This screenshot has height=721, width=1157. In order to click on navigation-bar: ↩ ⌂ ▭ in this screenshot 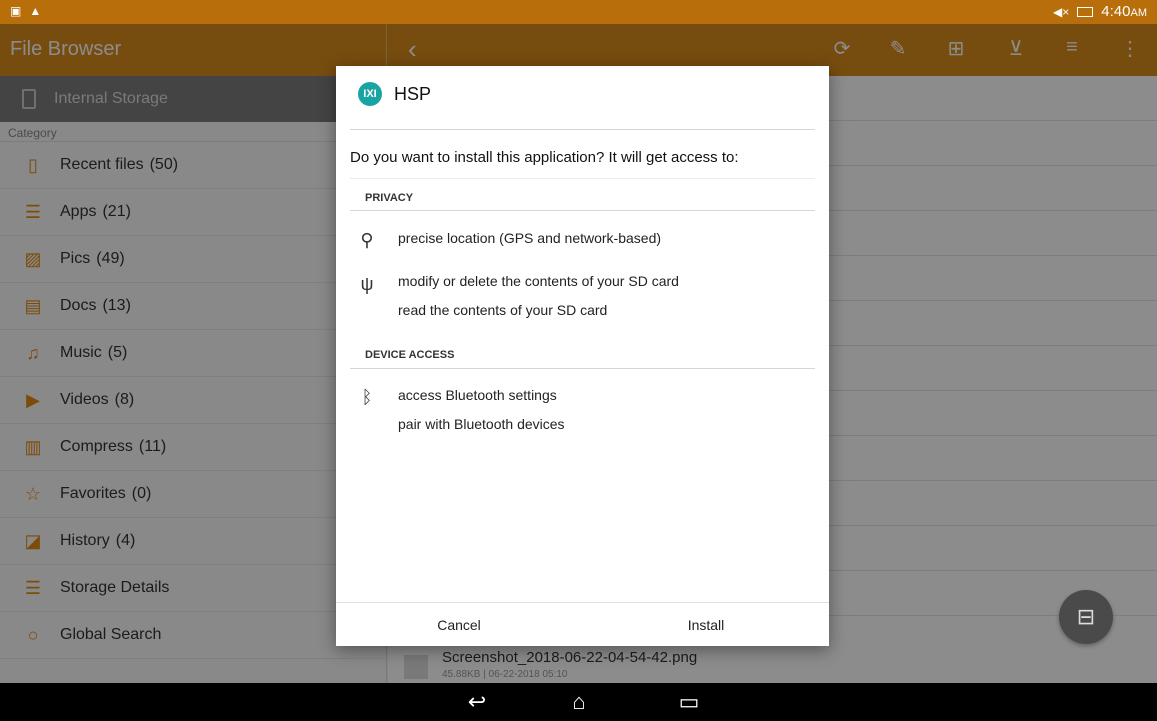, I will do `click(578, 702)`.